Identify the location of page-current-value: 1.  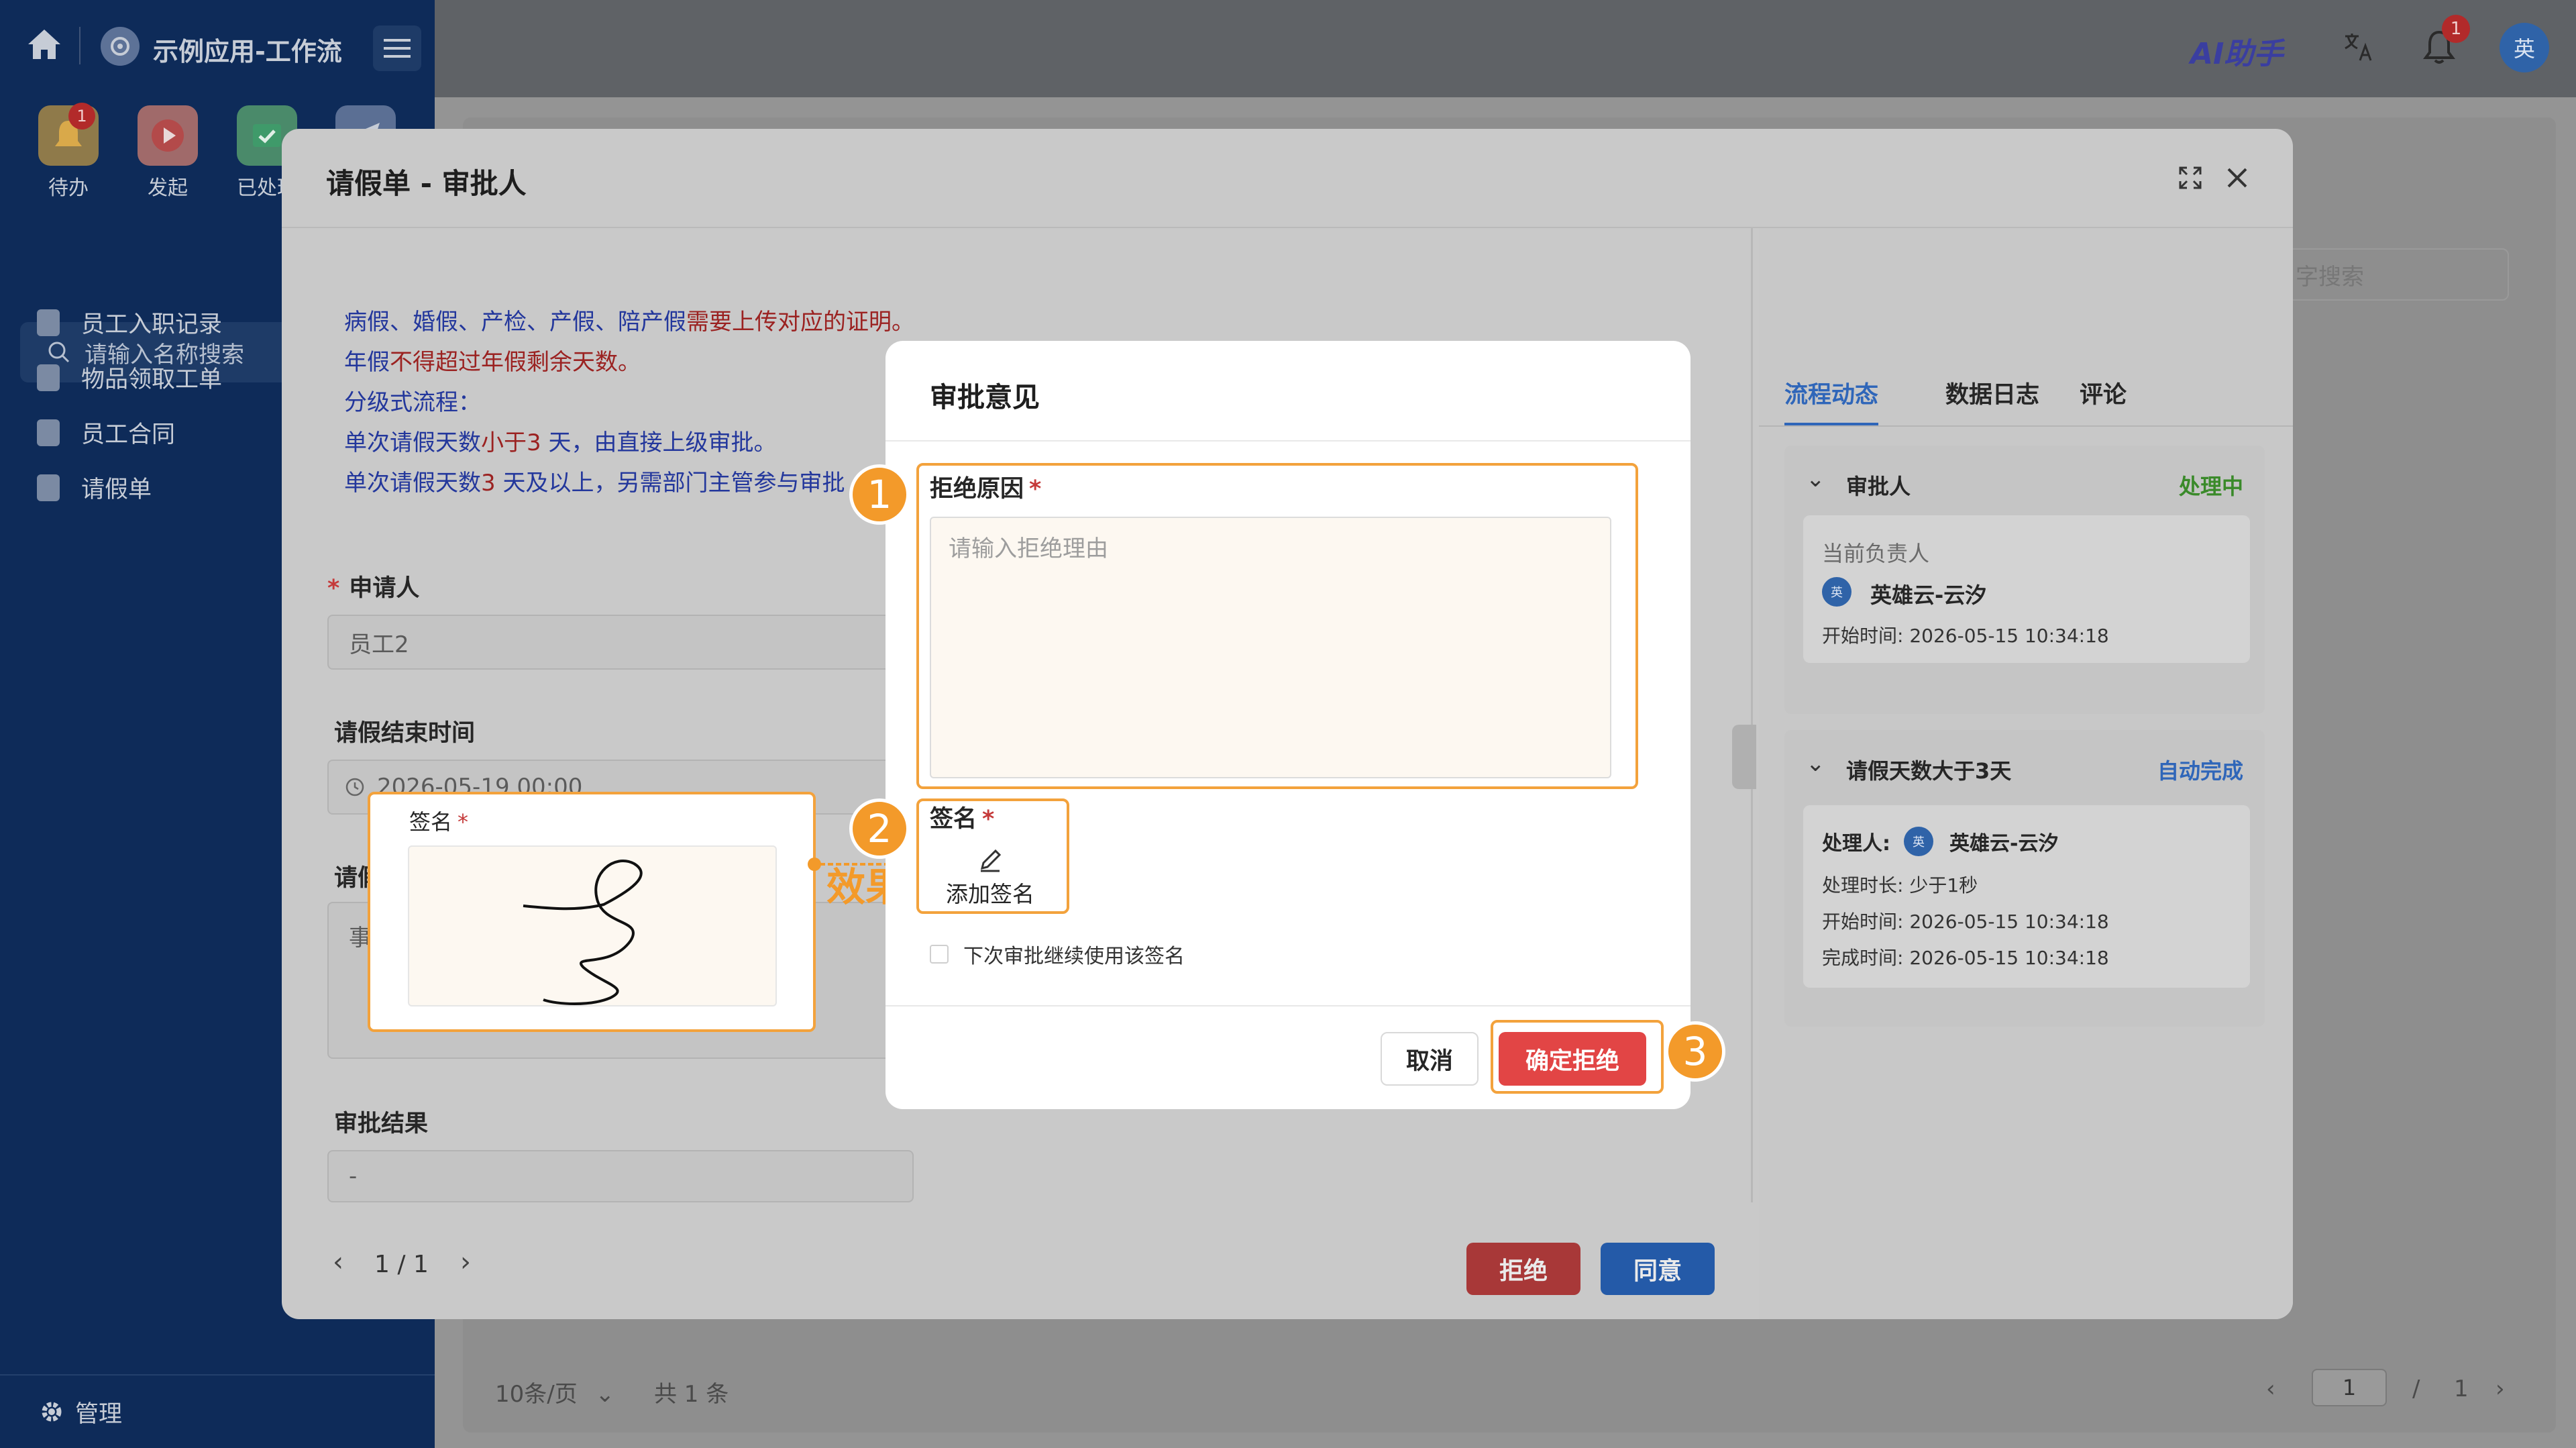
(2349, 1387).